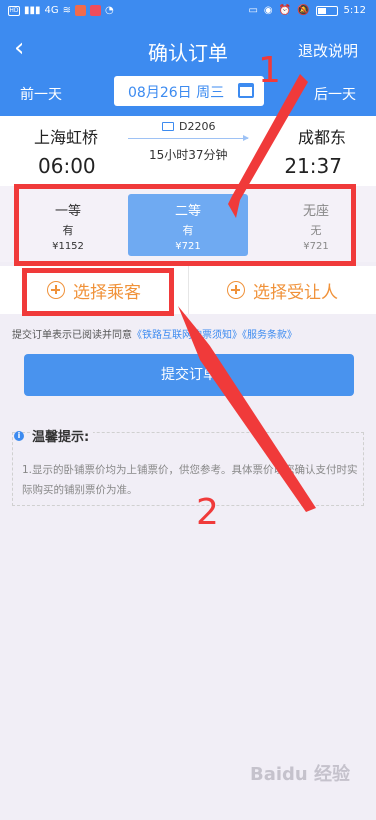 Image resolution: width=376 pixels, height=820 pixels. What do you see at coordinates (299, 774) in the screenshot?
I see `baidu-watermark: Baidu 经验` at bounding box center [299, 774].